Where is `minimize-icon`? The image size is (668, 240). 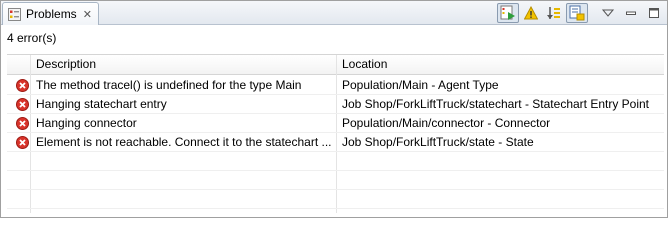
minimize-icon is located at coordinates (631, 13).